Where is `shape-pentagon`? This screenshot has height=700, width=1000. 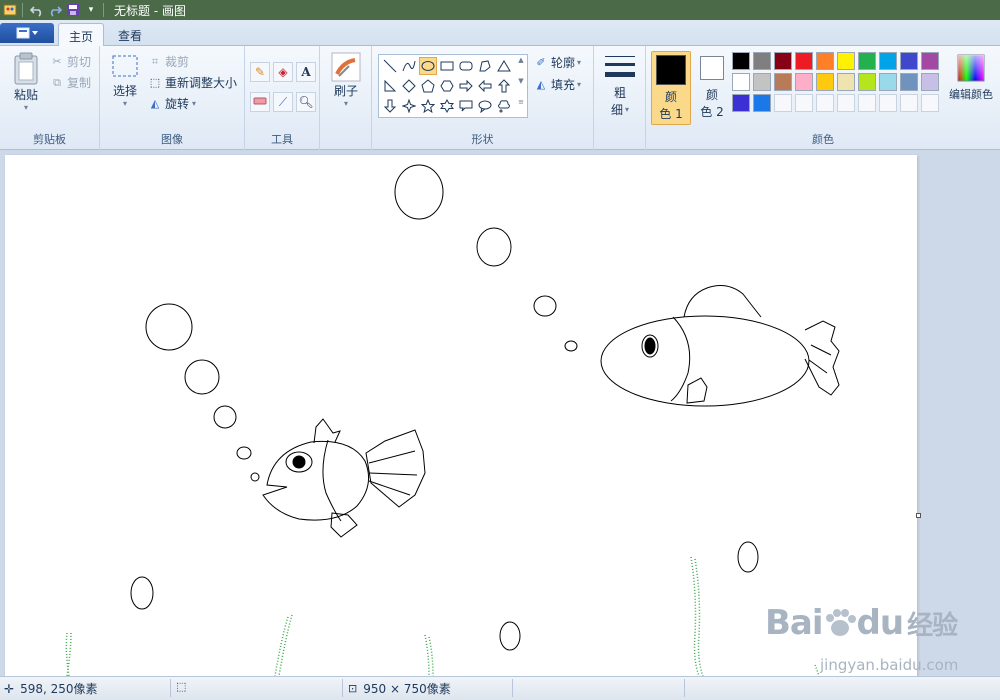 shape-pentagon is located at coordinates (428, 86).